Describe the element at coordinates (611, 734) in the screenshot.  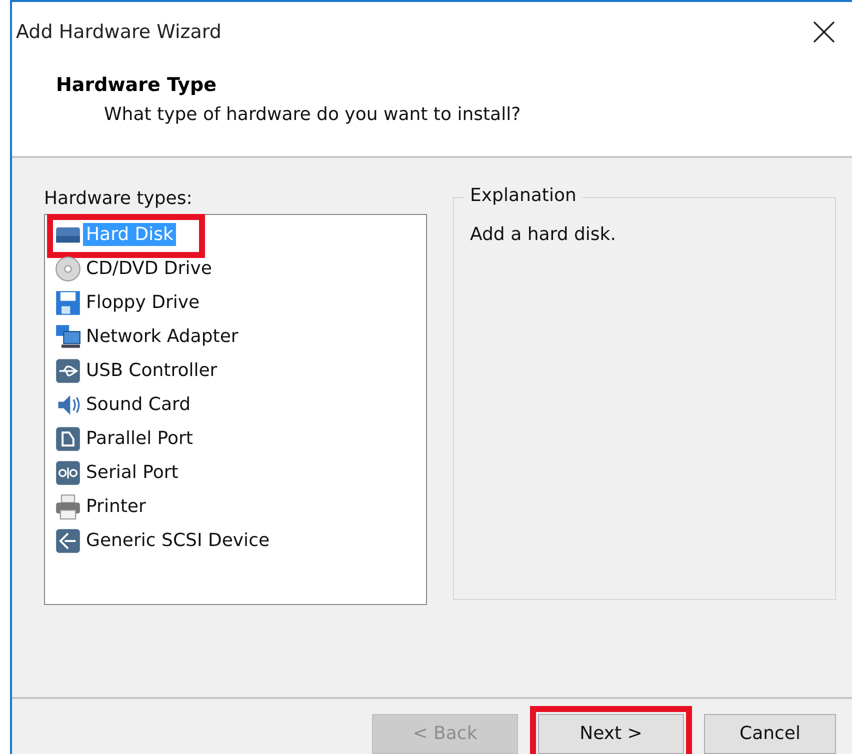
I see `wizard-button: Next >` at that location.